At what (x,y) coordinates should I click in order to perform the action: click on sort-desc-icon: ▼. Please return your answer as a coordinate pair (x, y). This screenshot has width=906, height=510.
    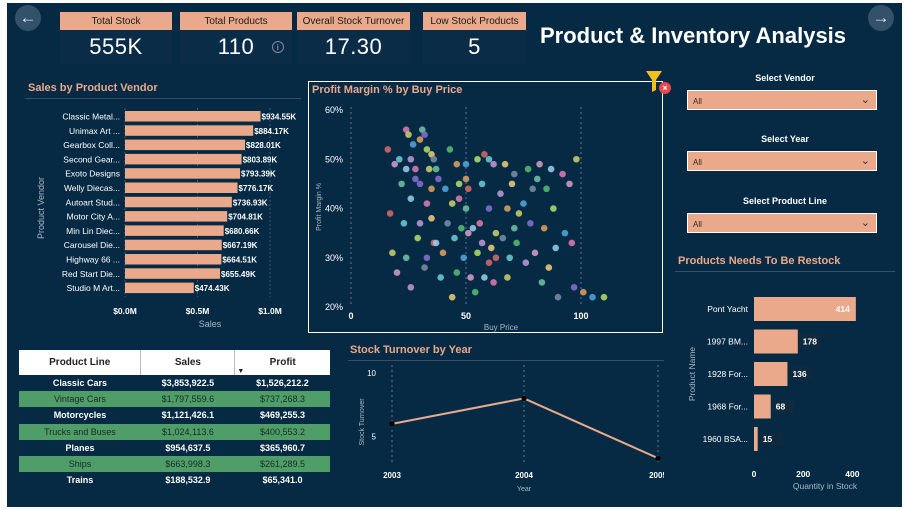
    Looking at the image, I should click on (241, 371).